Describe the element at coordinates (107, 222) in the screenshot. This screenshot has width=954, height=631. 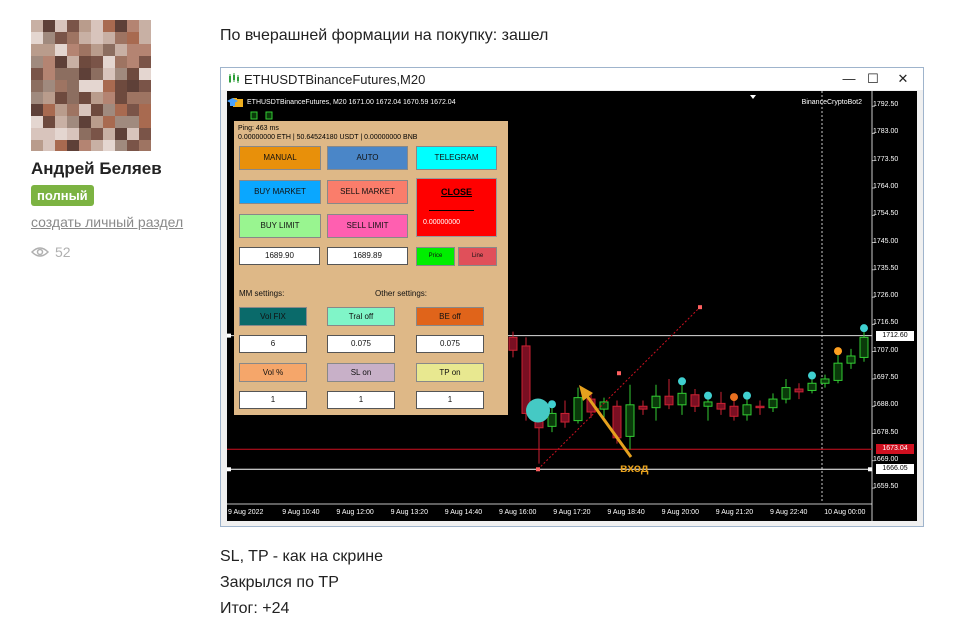
I see `create-section-link: создать личный раздел` at that location.